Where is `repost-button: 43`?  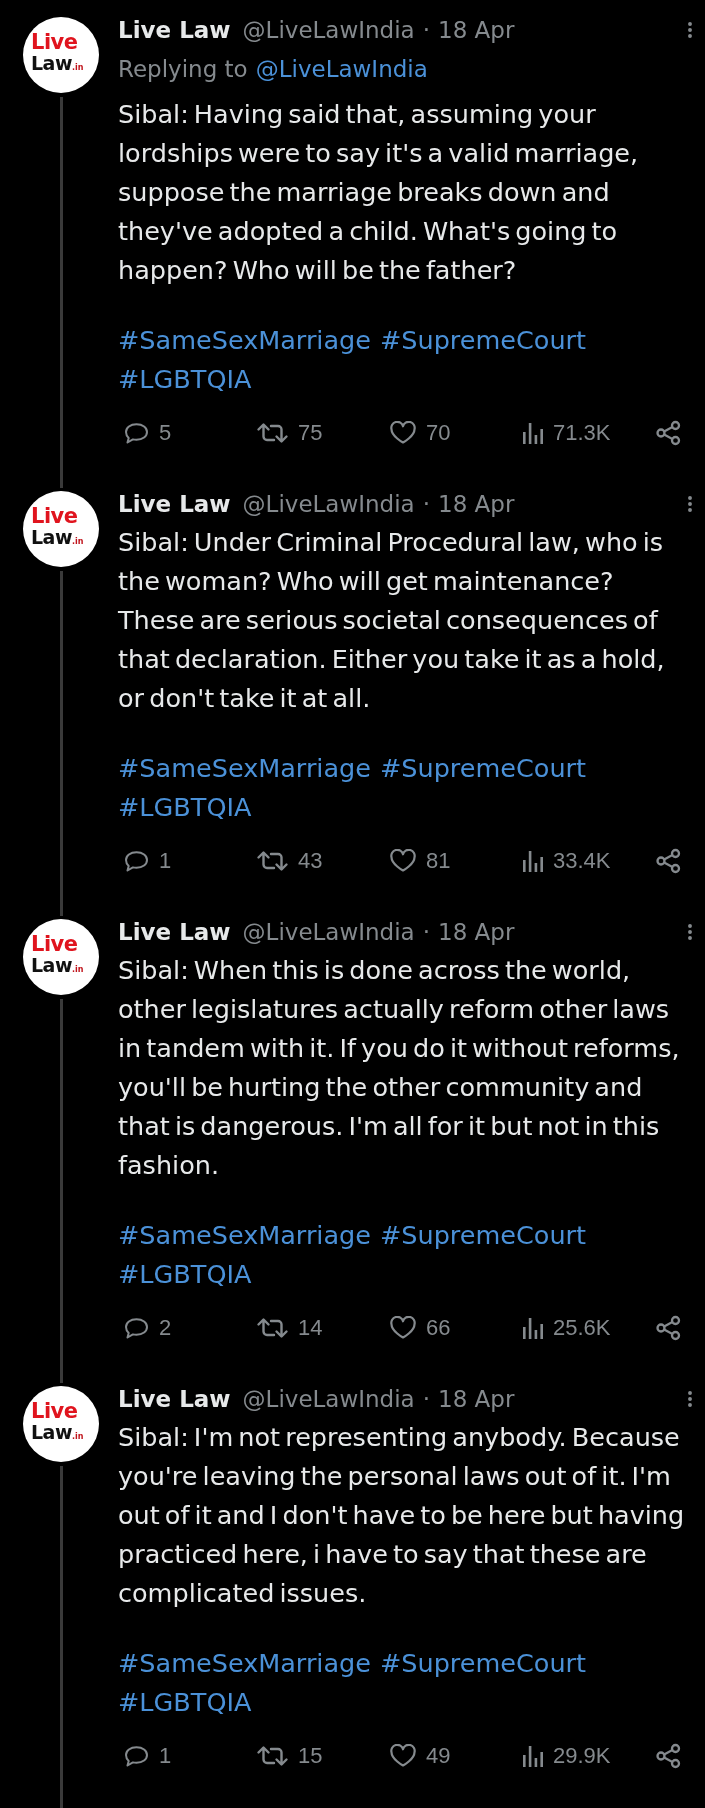
repost-button: 43 is located at coordinates (289, 861).